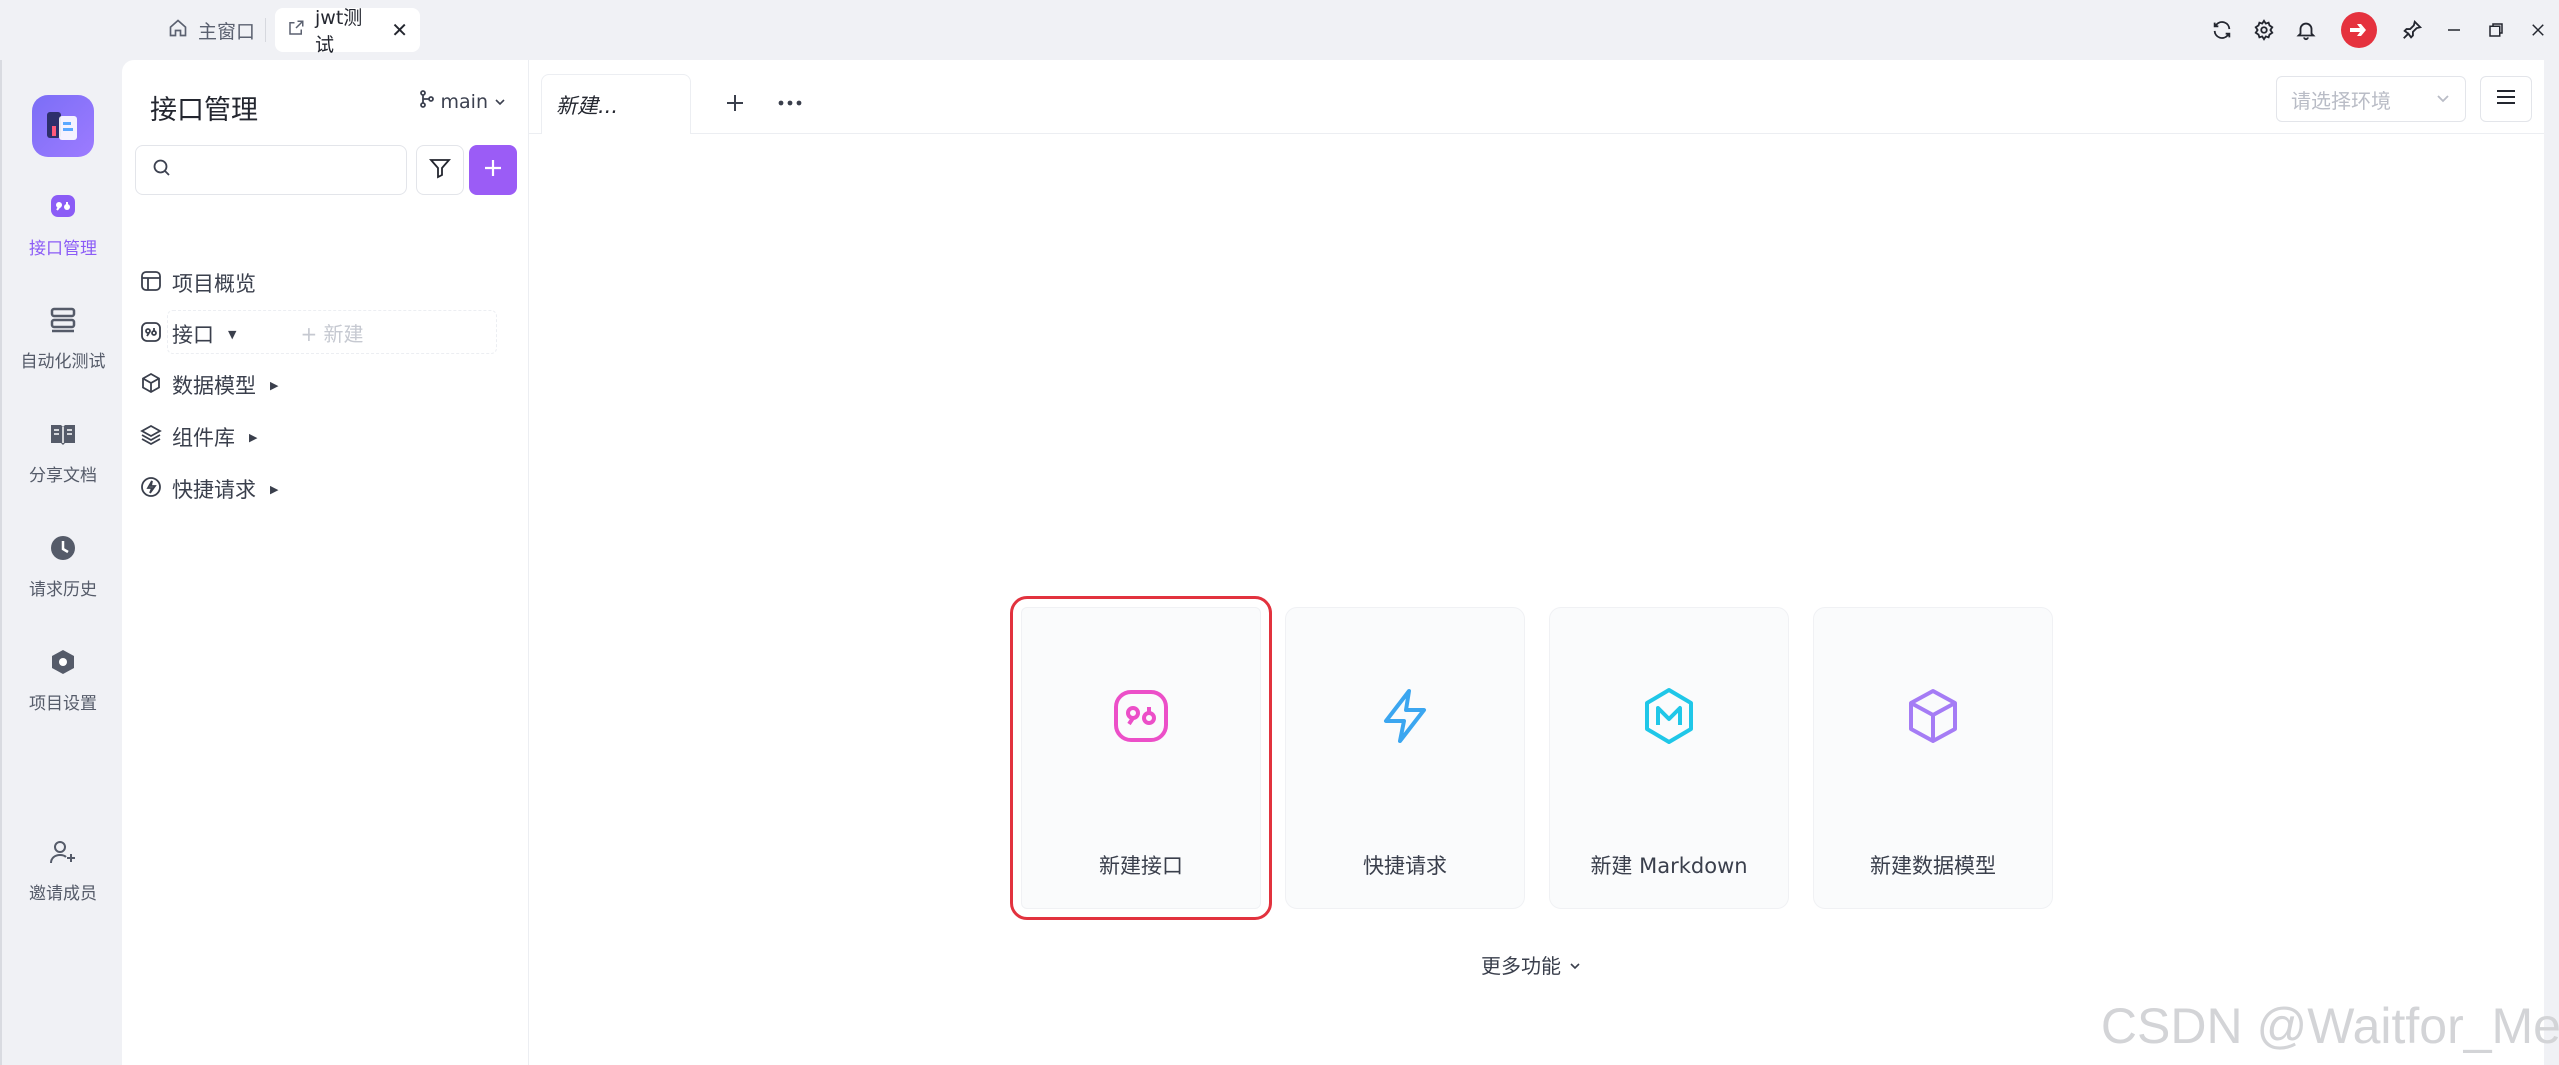 This screenshot has width=2559, height=1065. I want to click on hamburger-icon, so click(2506, 99).